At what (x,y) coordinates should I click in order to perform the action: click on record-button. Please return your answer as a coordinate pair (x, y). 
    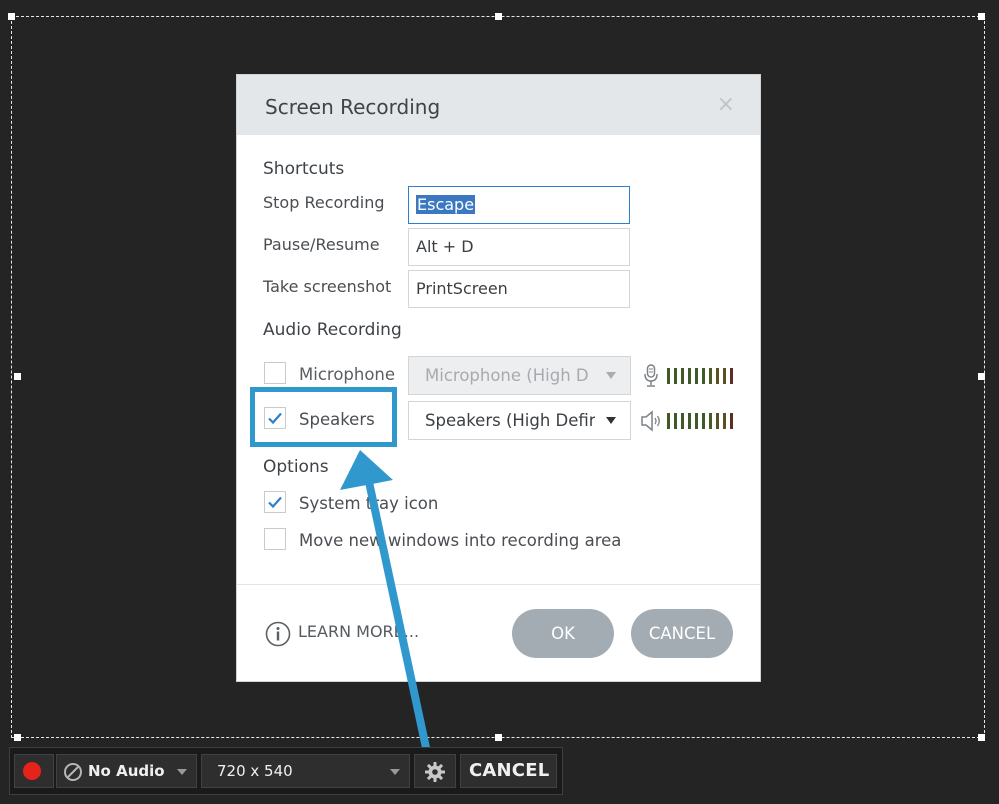
    Looking at the image, I should click on (34, 771).